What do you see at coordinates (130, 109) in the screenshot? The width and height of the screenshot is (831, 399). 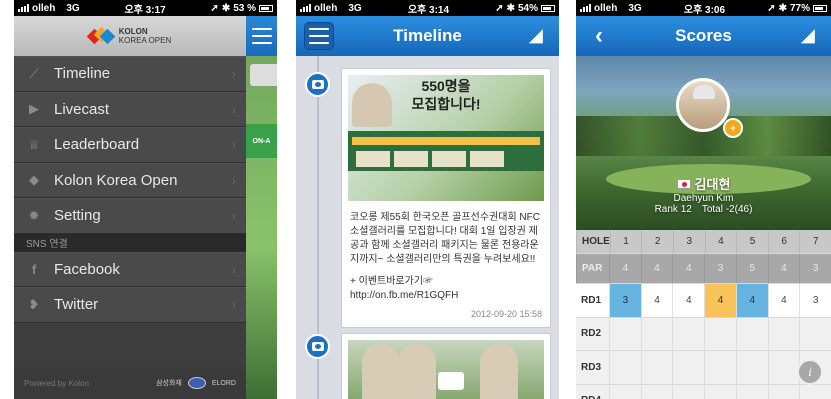 I see `menu-item-livecast: ▶ Livecast ›` at bounding box center [130, 109].